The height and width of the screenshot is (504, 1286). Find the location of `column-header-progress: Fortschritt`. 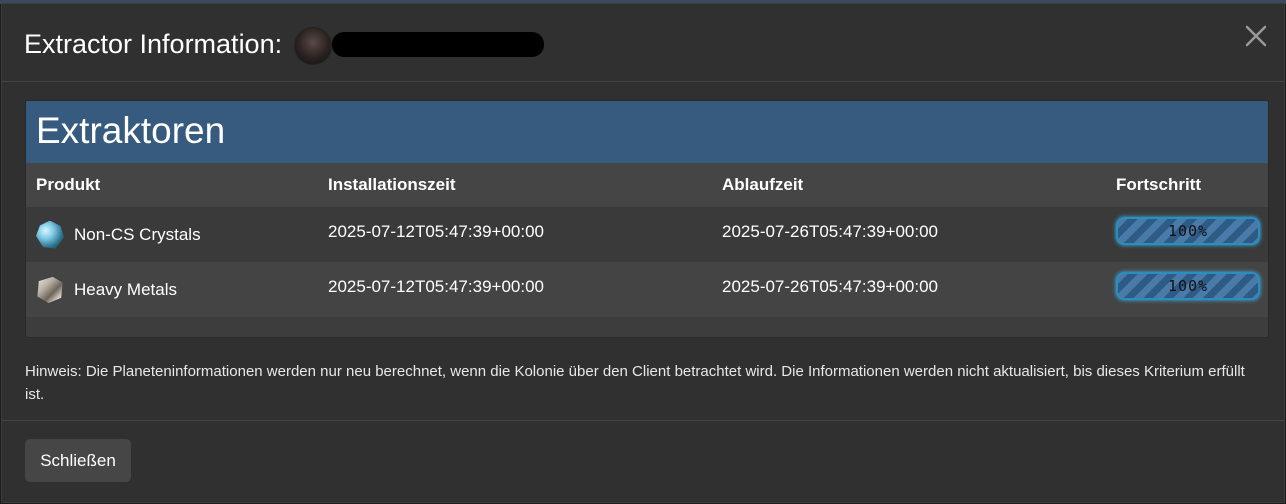

column-header-progress: Fortschritt is located at coordinates (1192, 185).